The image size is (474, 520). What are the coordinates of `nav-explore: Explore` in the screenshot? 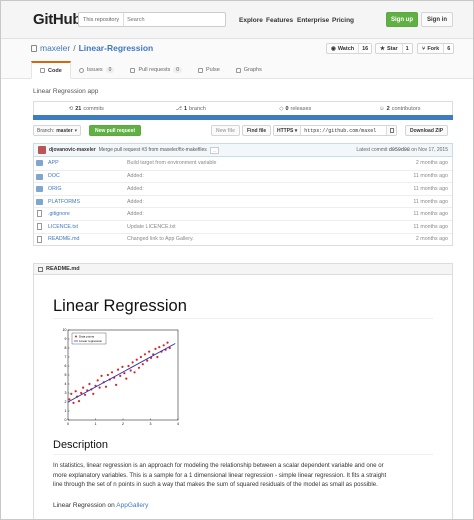 It's located at (251, 20).